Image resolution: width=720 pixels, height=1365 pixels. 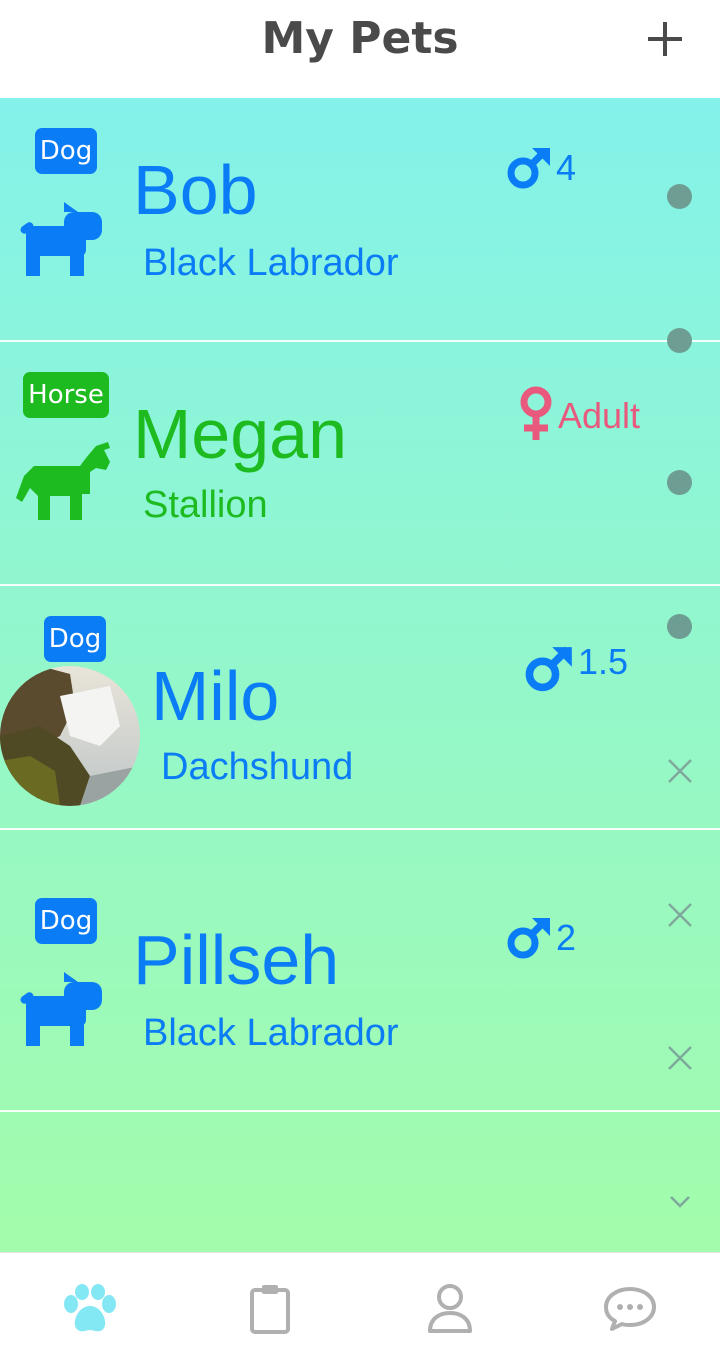 I want to click on tab-records, so click(x=270, y=1309).